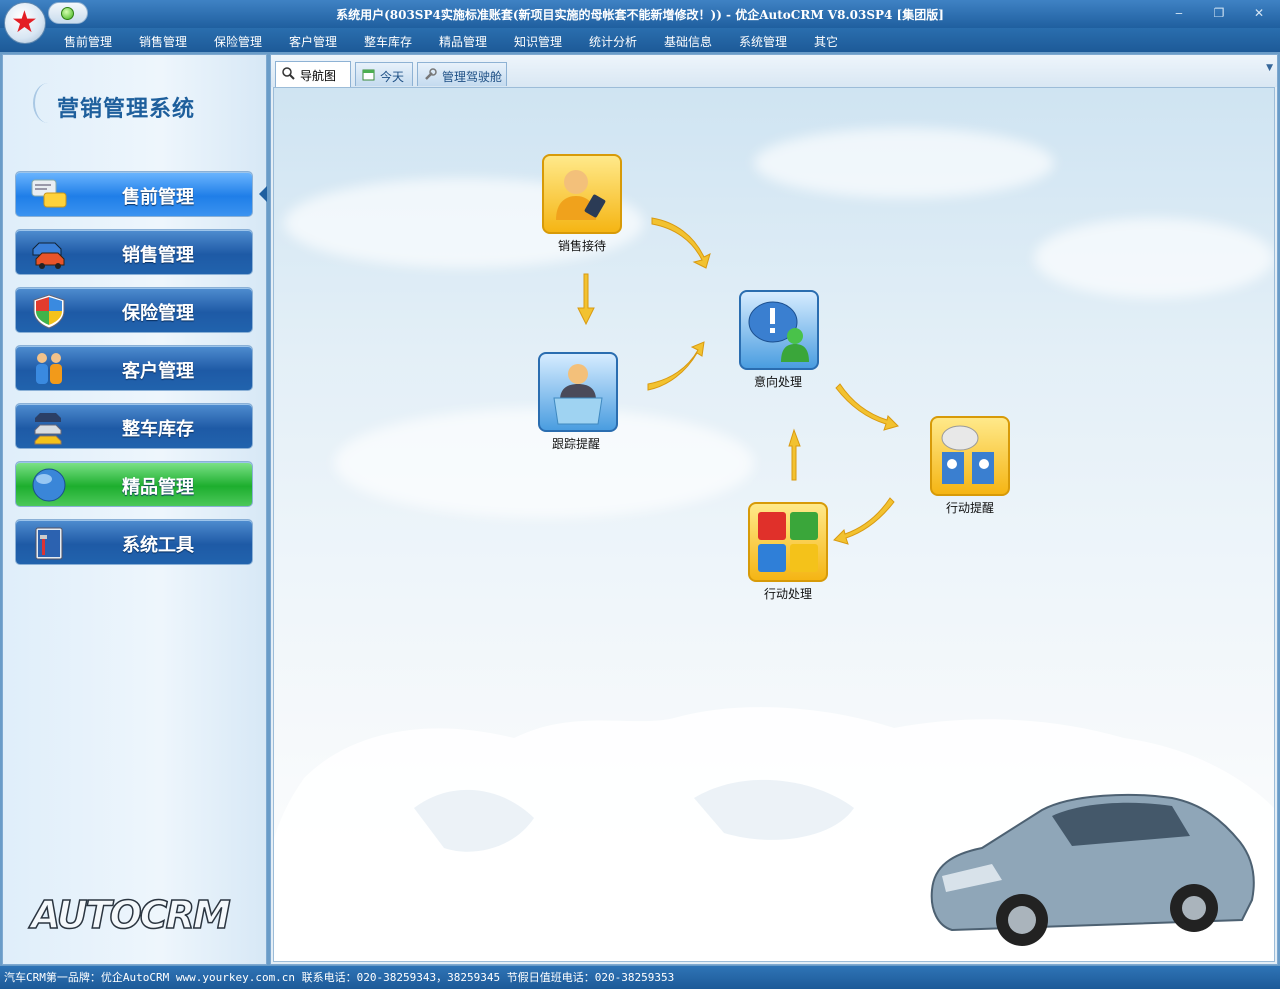  Describe the element at coordinates (676, 366) in the screenshot. I see `arrow-right-up-icon` at that location.